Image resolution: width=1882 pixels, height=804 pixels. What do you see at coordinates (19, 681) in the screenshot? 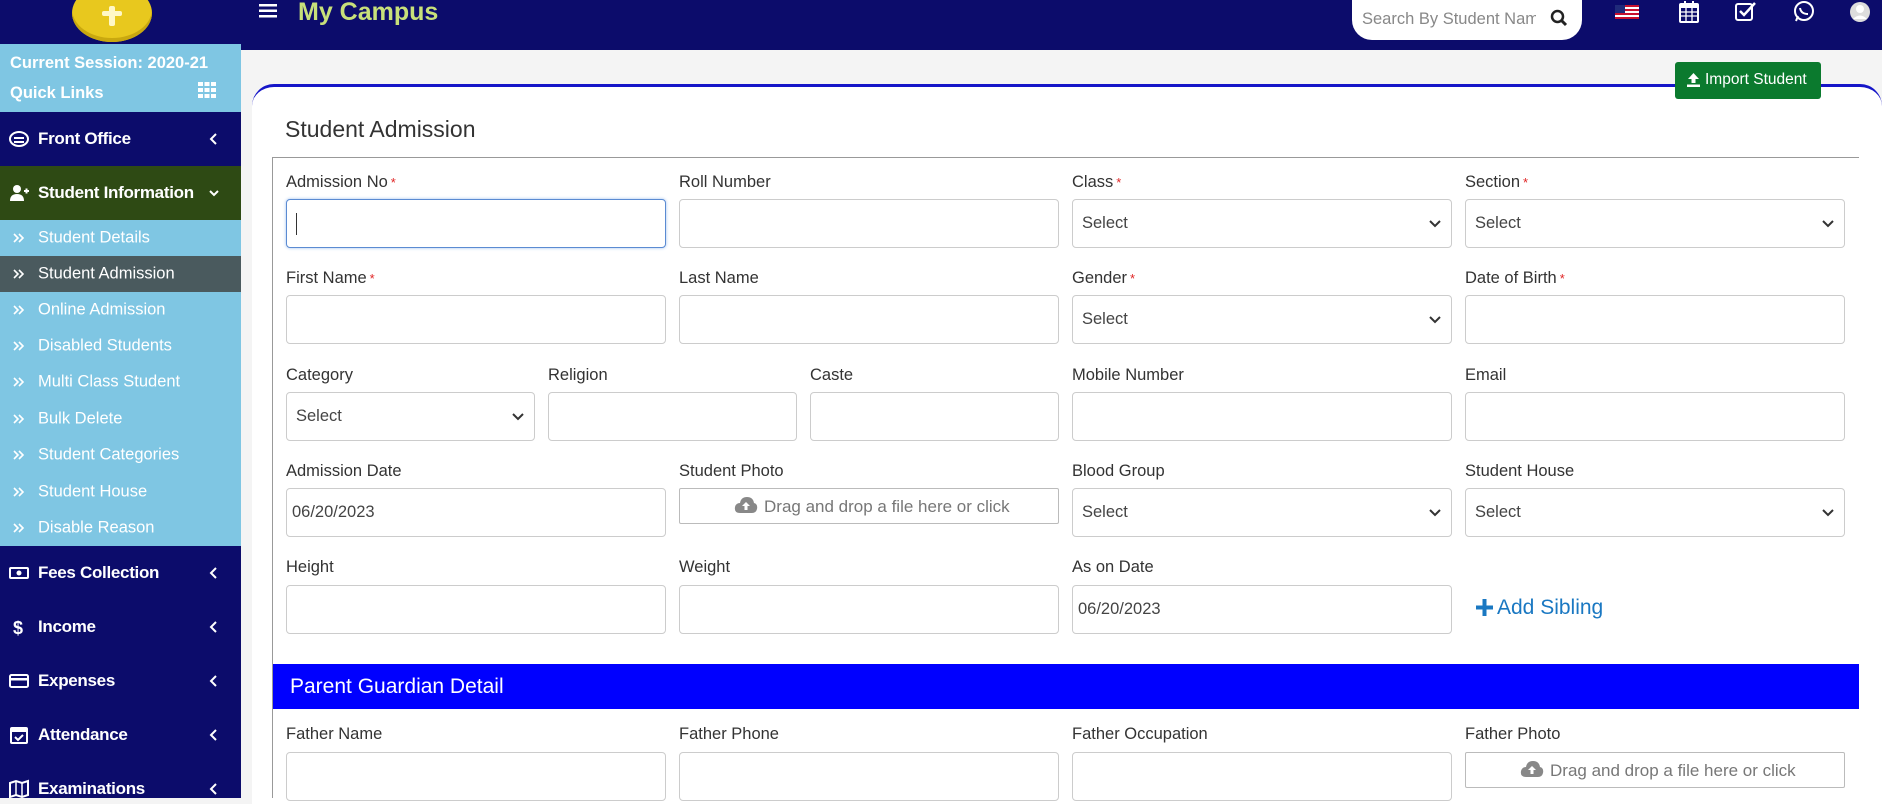
I see `credit-card-icon` at bounding box center [19, 681].